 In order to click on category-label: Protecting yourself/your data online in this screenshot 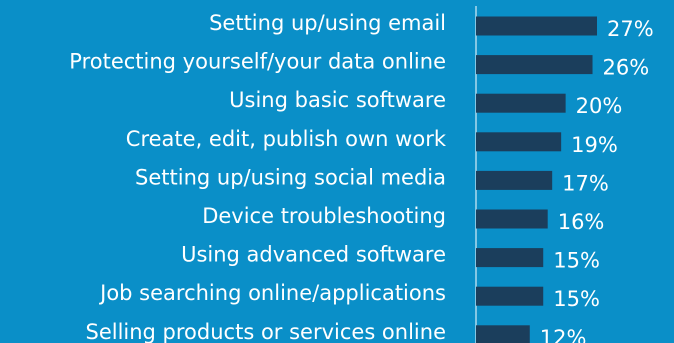, I will do `click(257, 62)`.